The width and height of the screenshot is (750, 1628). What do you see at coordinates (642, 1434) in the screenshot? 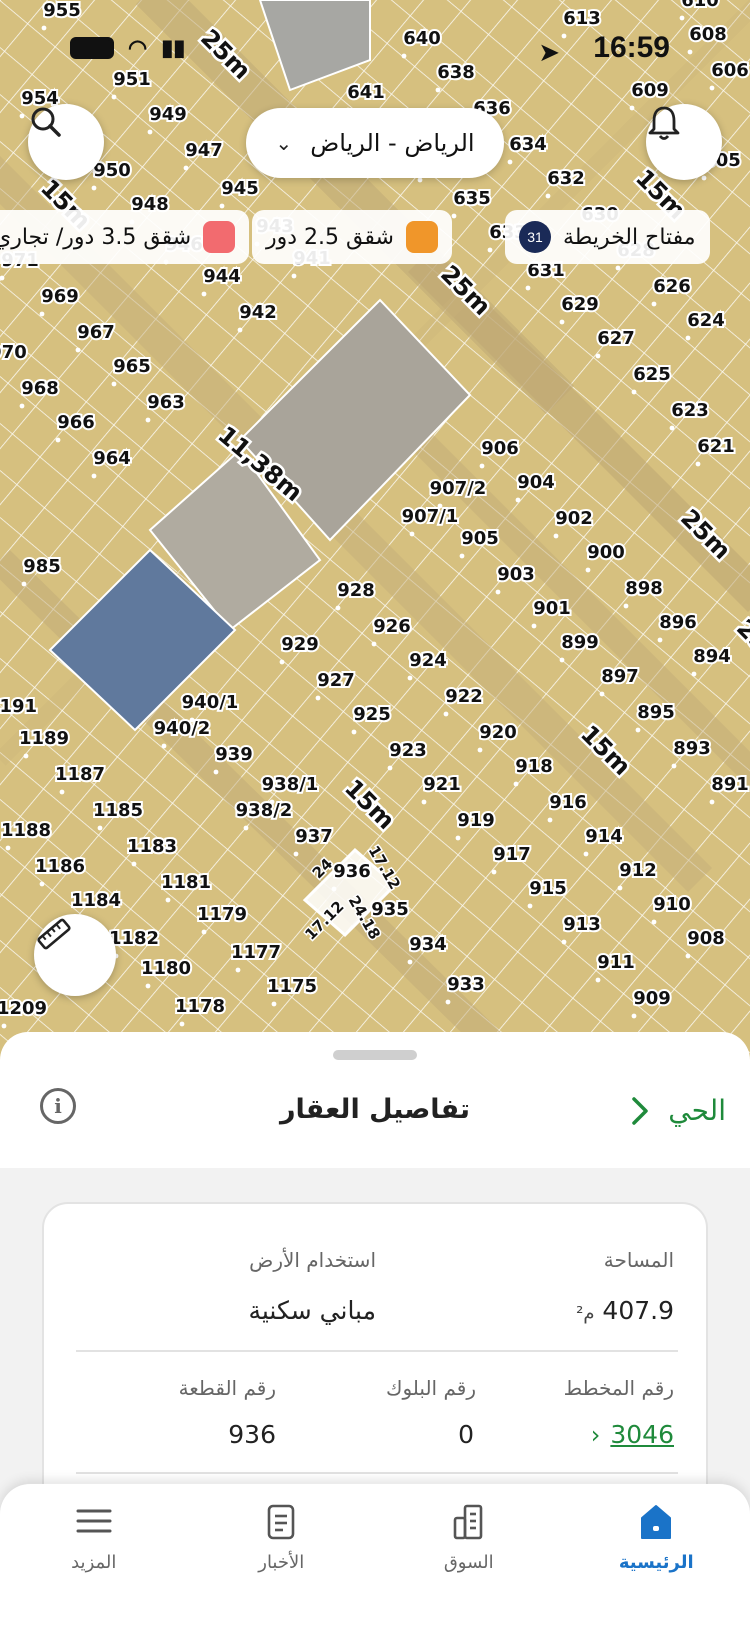
I see `plan-number-value: 3046` at bounding box center [642, 1434].